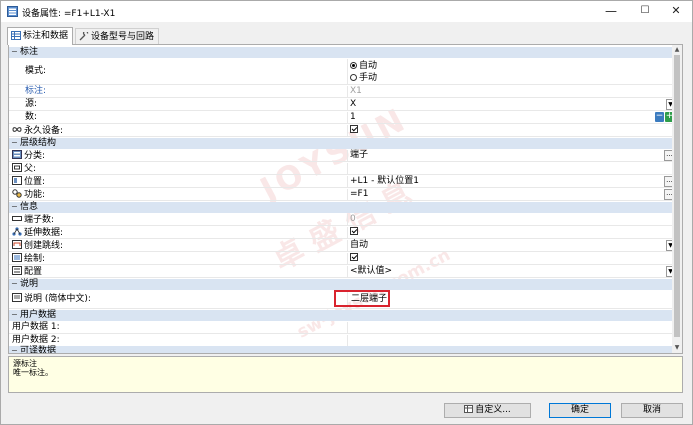 Image resolution: width=693 pixels, height=425 pixels. I want to click on create-jumper-dropdown: 自动 ▼, so click(512, 246).